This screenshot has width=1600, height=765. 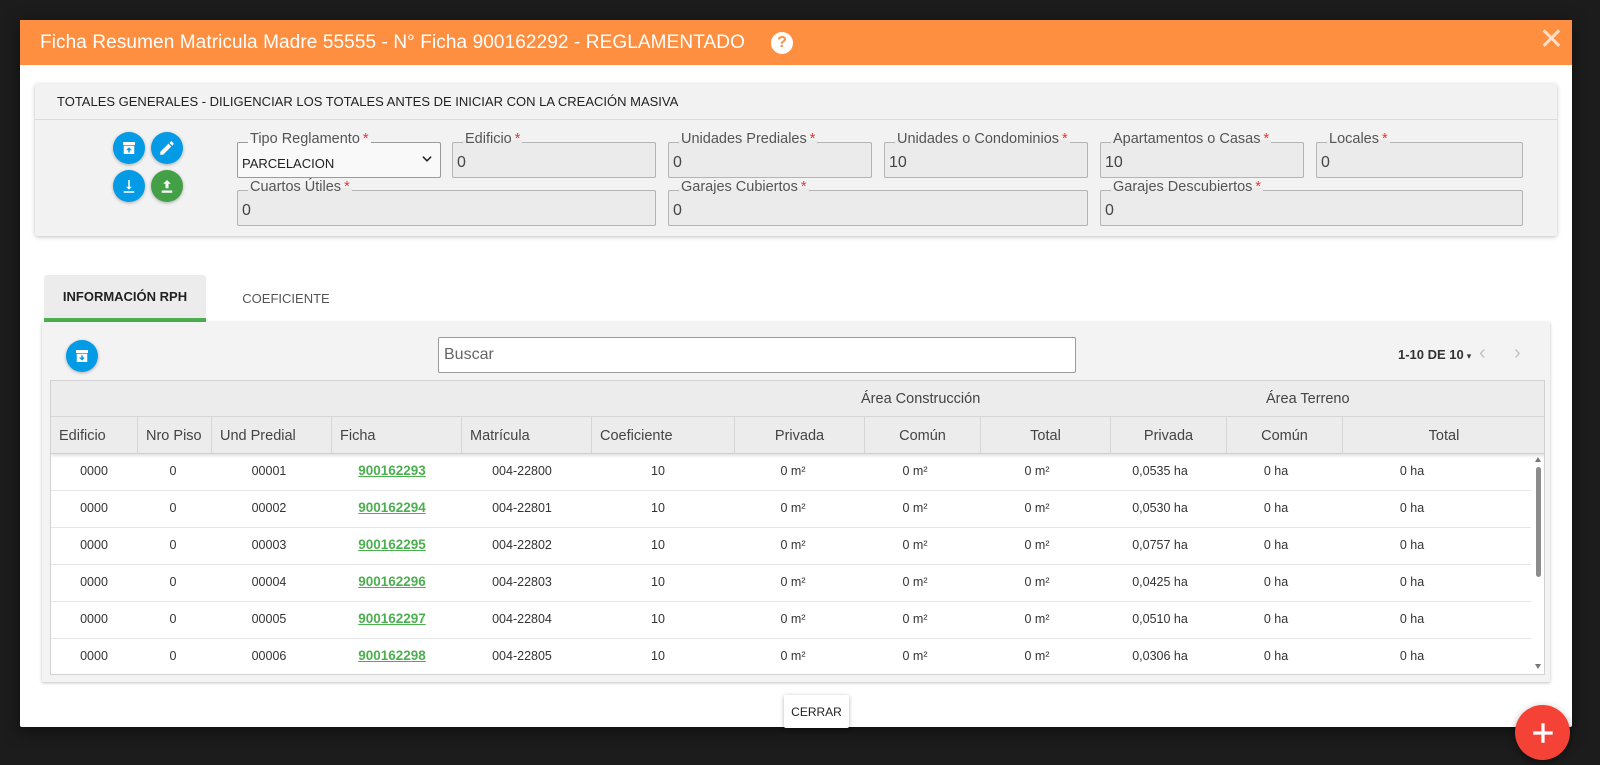 What do you see at coordinates (392, 655) in the screenshot?
I see `ficha-link: 900162298` at bounding box center [392, 655].